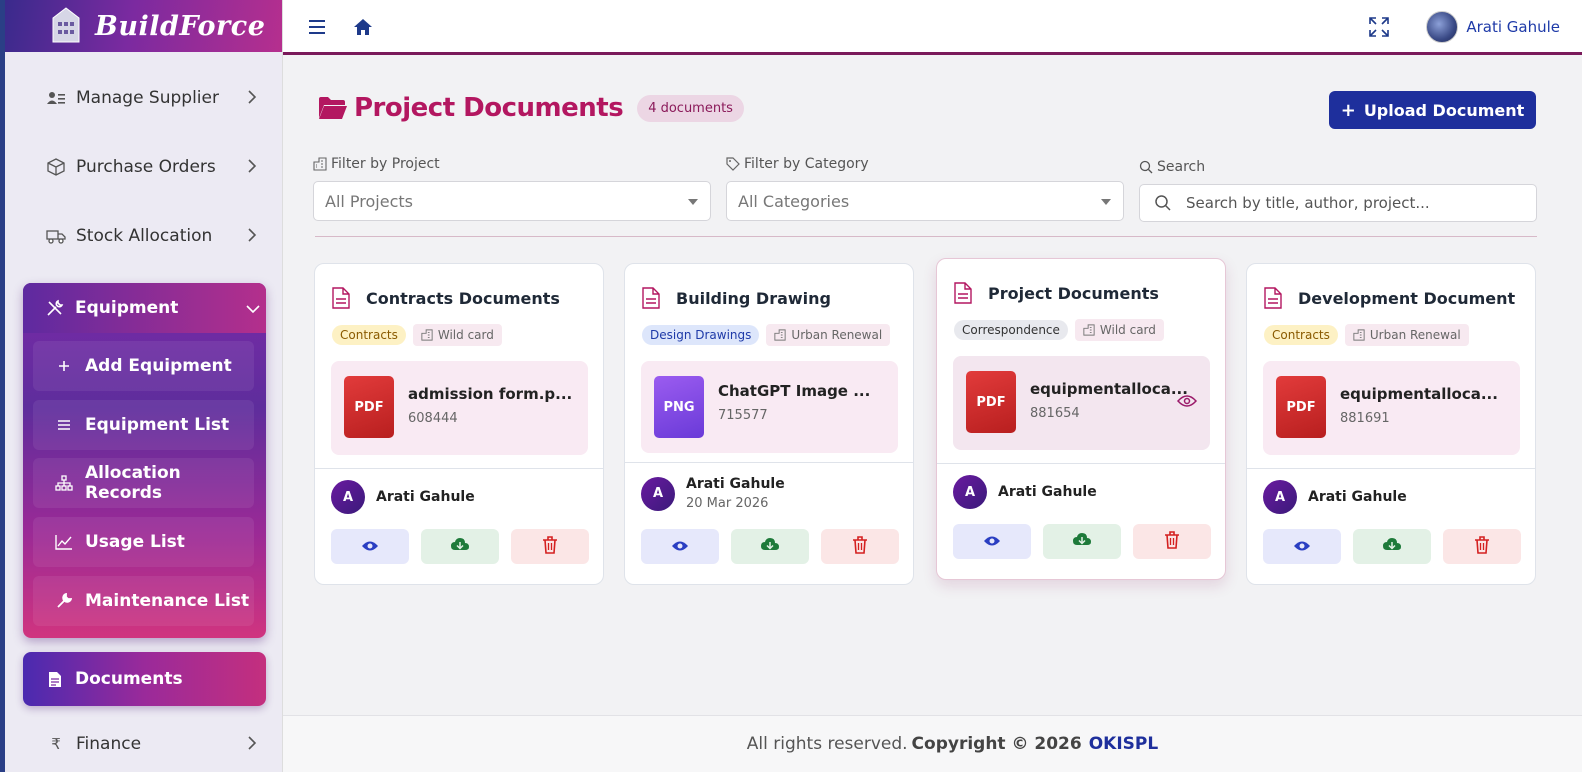  What do you see at coordinates (145, 167) in the screenshot?
I see `sidebar-item-purchase-orders: Purchase Orders` at bounding box center [145, 167].